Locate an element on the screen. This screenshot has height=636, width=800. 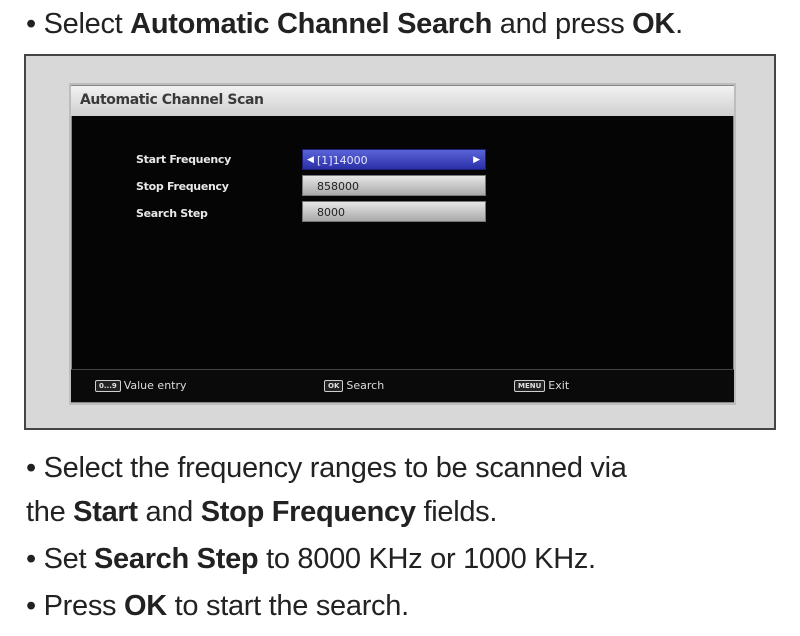
start-frequency-field: ◀ [1]14000 ▶ is located at coordinates (394, 159).